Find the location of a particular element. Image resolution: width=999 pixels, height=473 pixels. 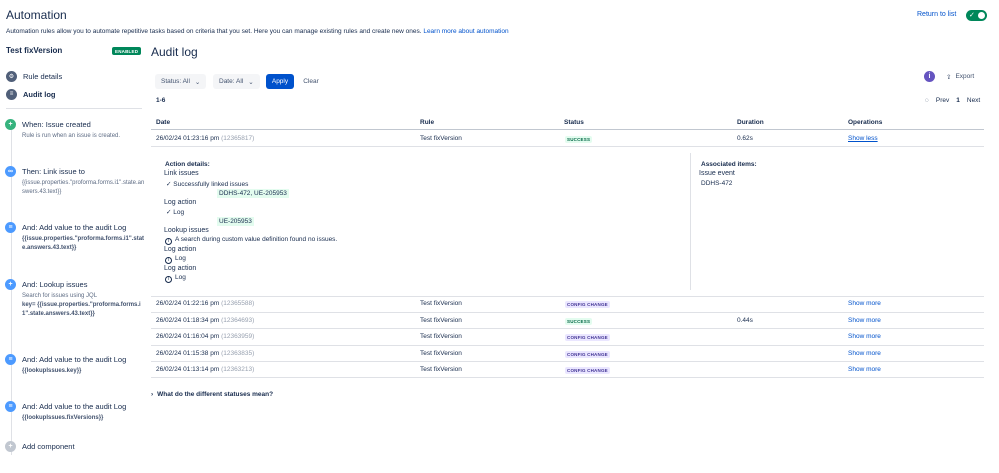

link-issues-heading: Link issues is located at coordinates (181, 173).